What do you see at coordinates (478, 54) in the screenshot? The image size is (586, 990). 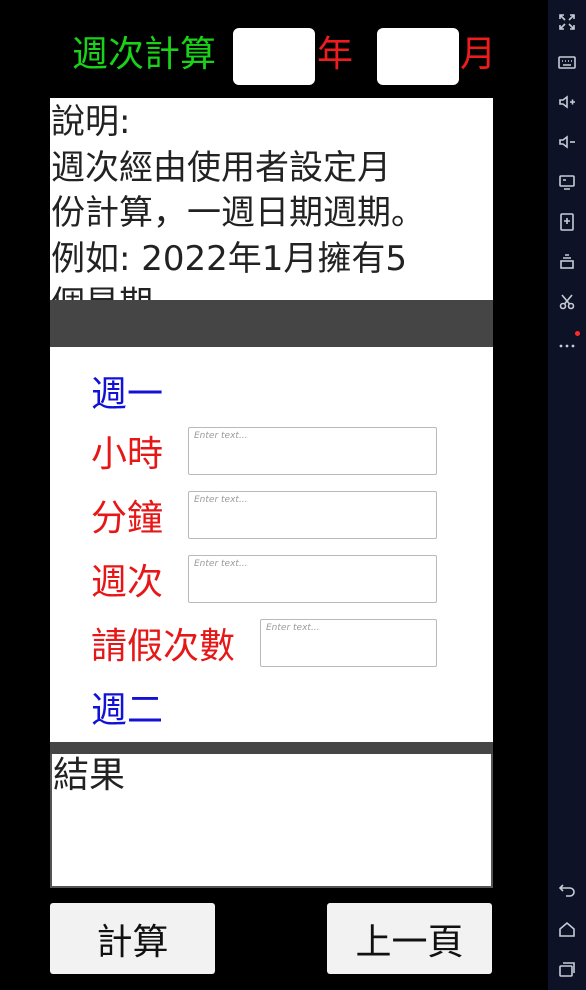 I see `month-label: 月` at bounding box center [478, 54].